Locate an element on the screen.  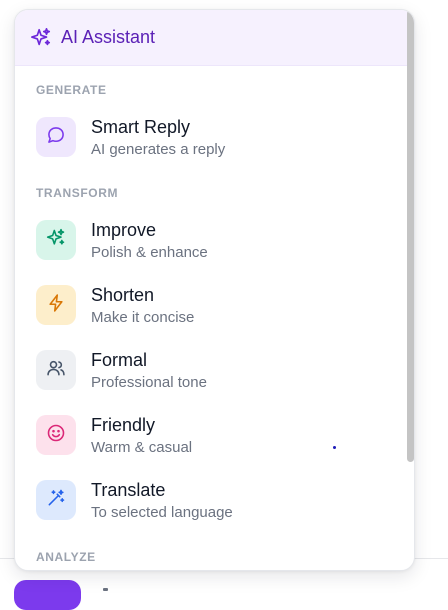
item-subtitle: Polish & enhance is located at coordinates (149, 252).